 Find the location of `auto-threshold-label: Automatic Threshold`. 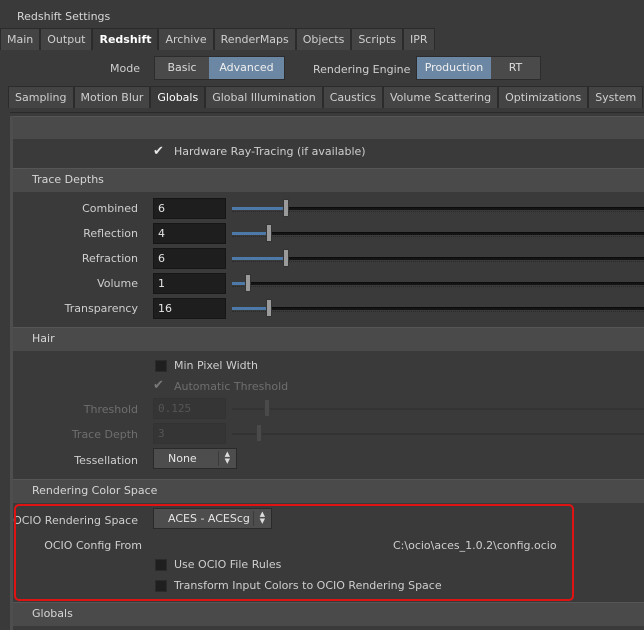

auto-threshold-label: Automatic Threshold is located at coordinates (231, 386).